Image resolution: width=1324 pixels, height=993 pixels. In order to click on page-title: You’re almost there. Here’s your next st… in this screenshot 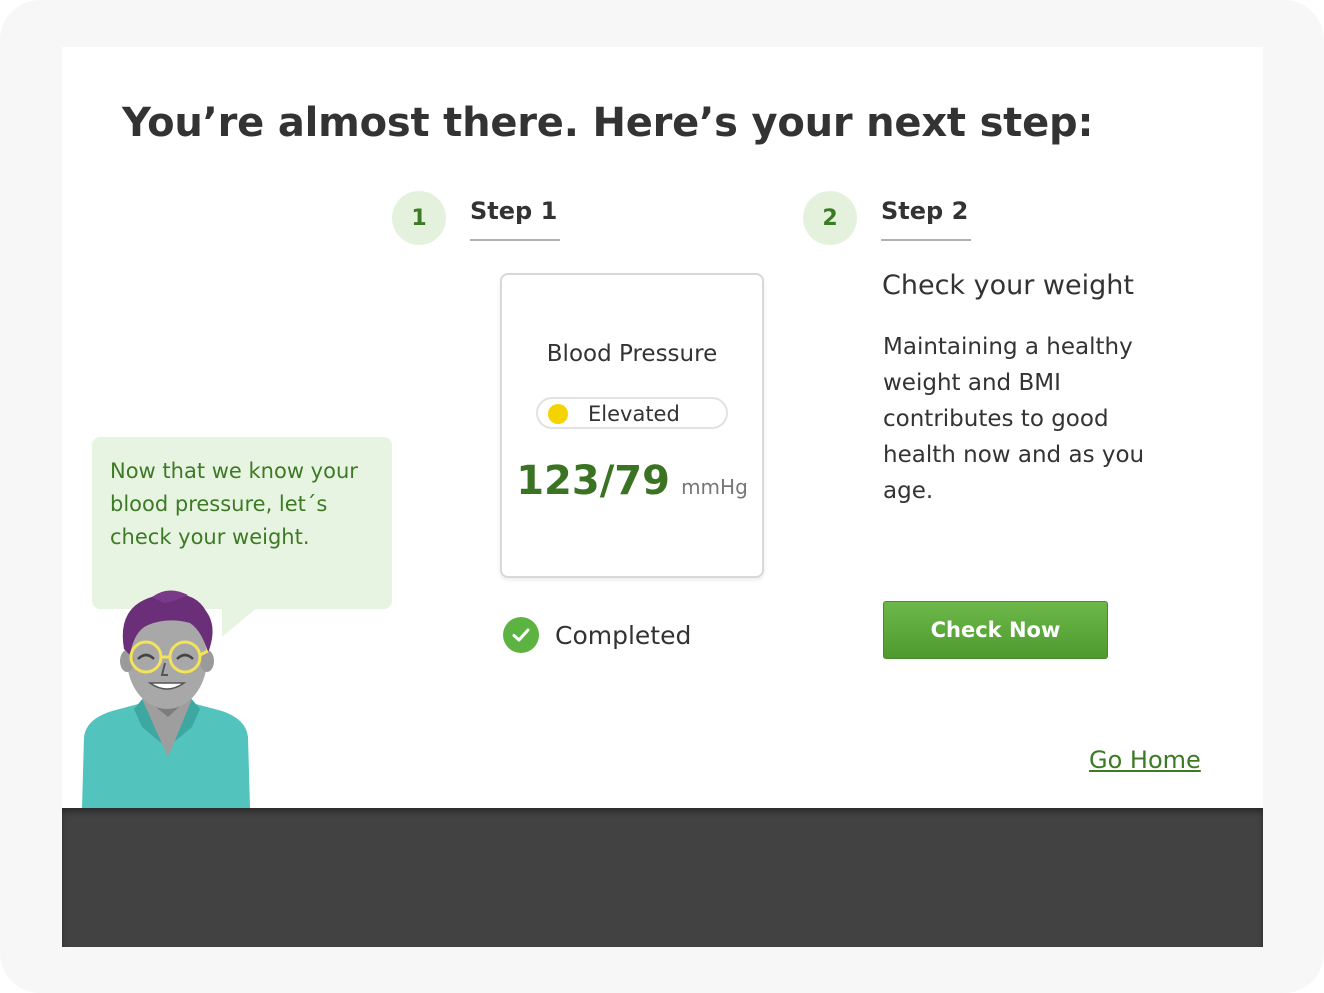, I will do `click(608, 123)`.